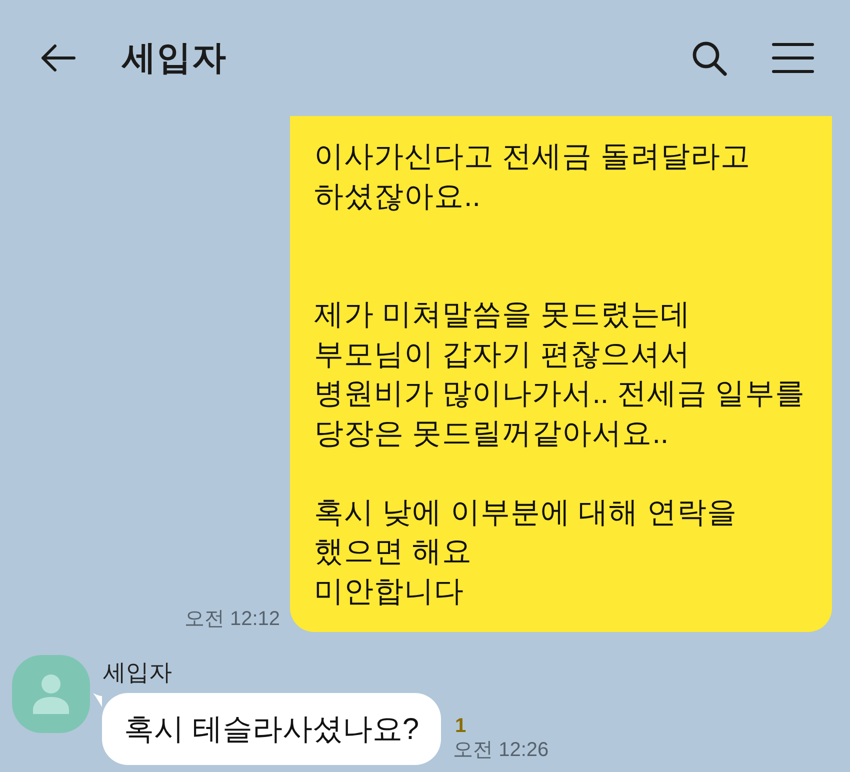  What do you see at coordinates (137, 672) in the screenshot?
I see `sender-name: 세입자` at bounding box center [137, 672].